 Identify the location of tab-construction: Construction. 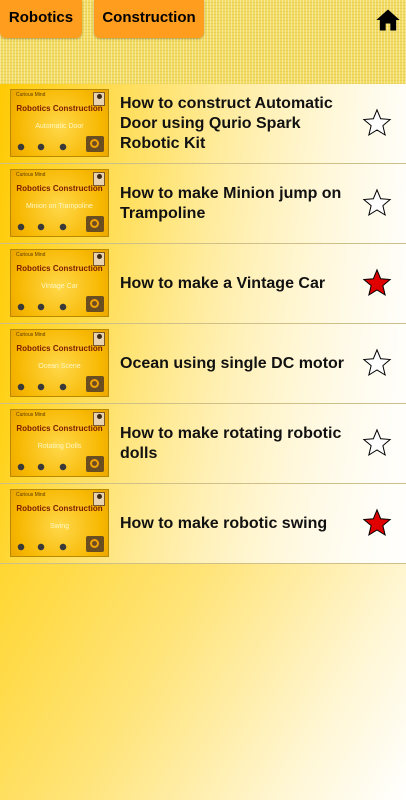
(149, 19).